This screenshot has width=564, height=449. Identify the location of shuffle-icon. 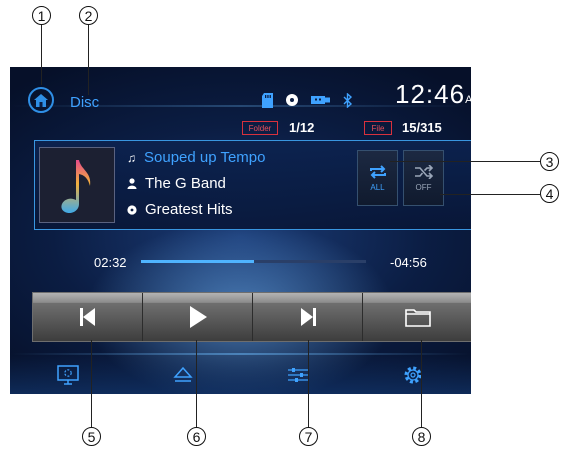
(423, 171).